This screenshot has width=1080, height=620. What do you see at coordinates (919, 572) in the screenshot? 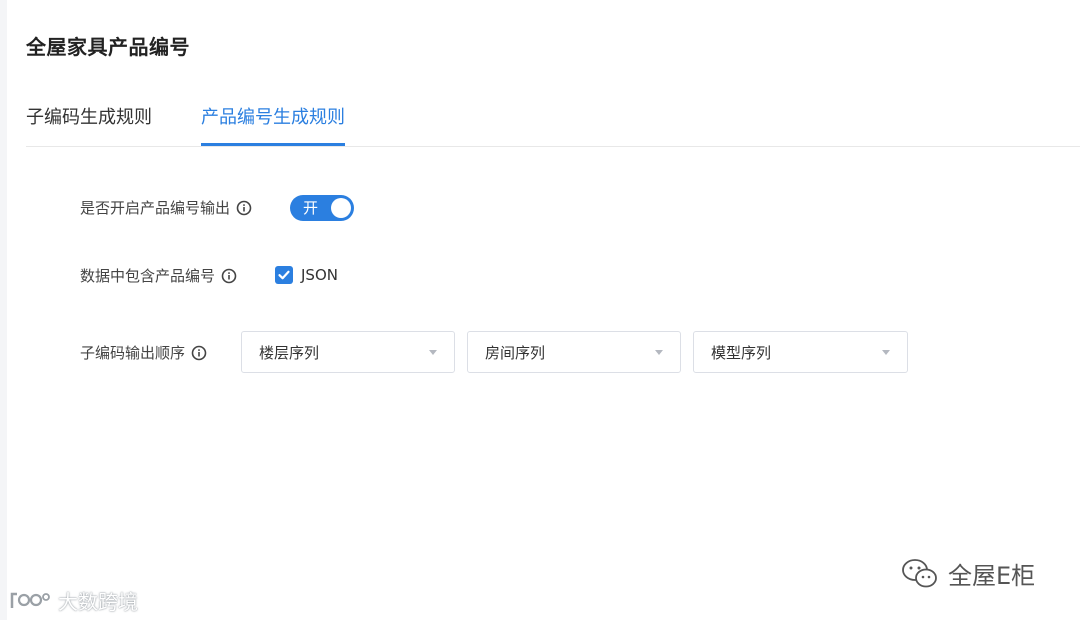
I see `wechat-icon` at bounding box center [919, 572].